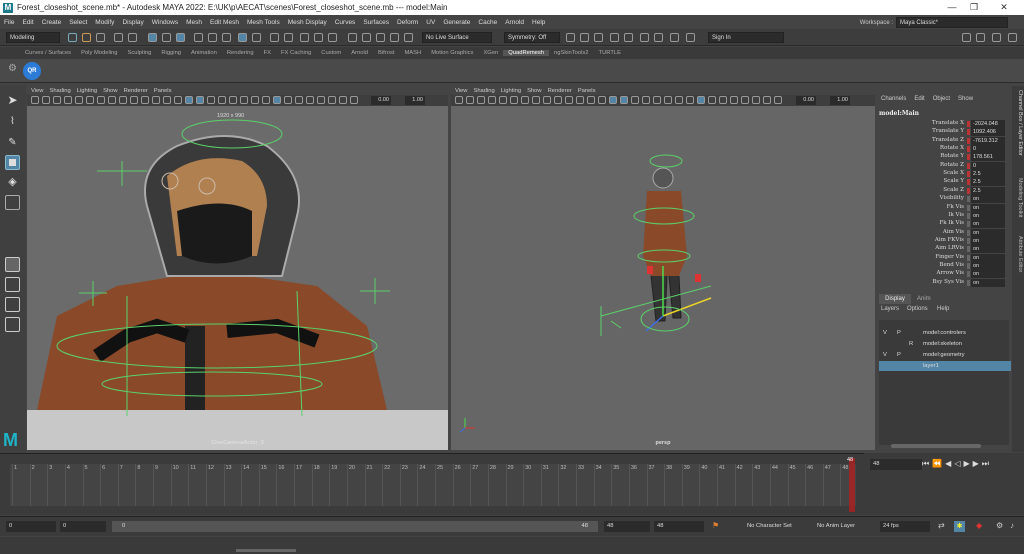 Image resolution: width=1024 pixels, height=554 pixels. Describe the element at coordinates (171, 53) in the screenshot. I see `shelf-tab-rigging: Rigging` at that location.